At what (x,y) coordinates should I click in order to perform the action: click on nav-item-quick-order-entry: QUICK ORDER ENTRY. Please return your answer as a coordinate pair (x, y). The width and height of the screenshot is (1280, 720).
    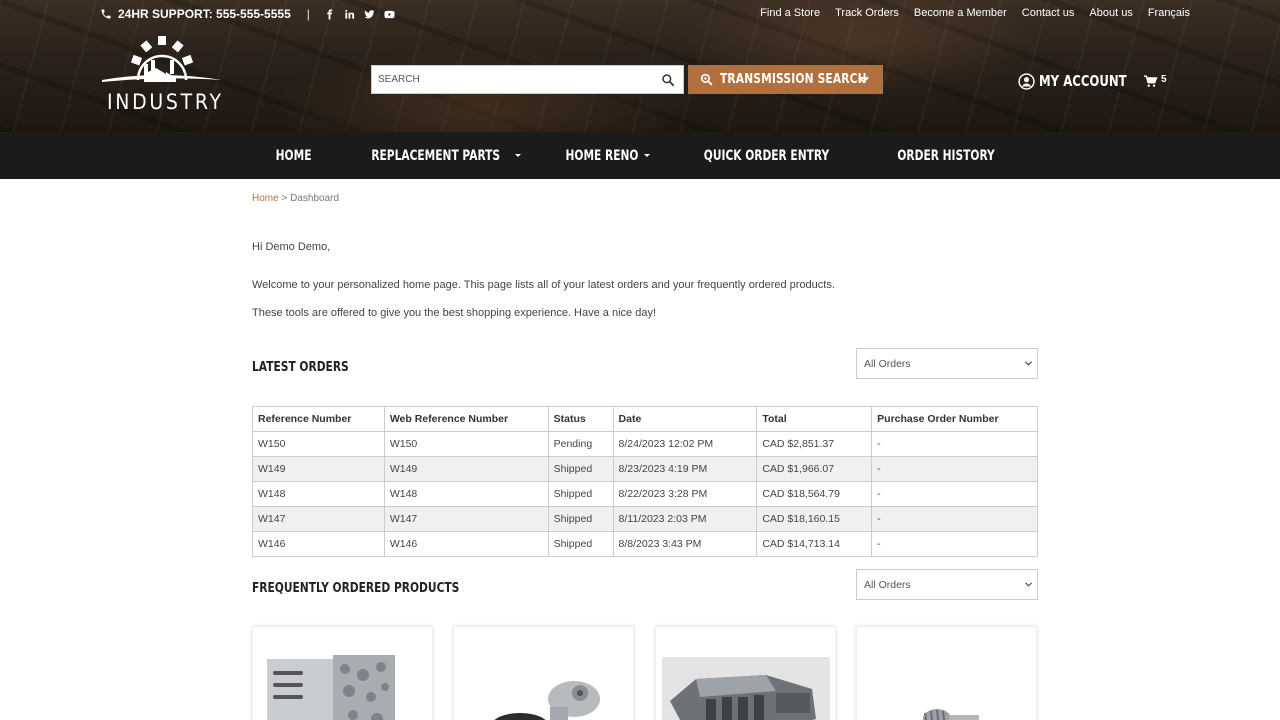
    Looking at the image, I should click on (766, 156).